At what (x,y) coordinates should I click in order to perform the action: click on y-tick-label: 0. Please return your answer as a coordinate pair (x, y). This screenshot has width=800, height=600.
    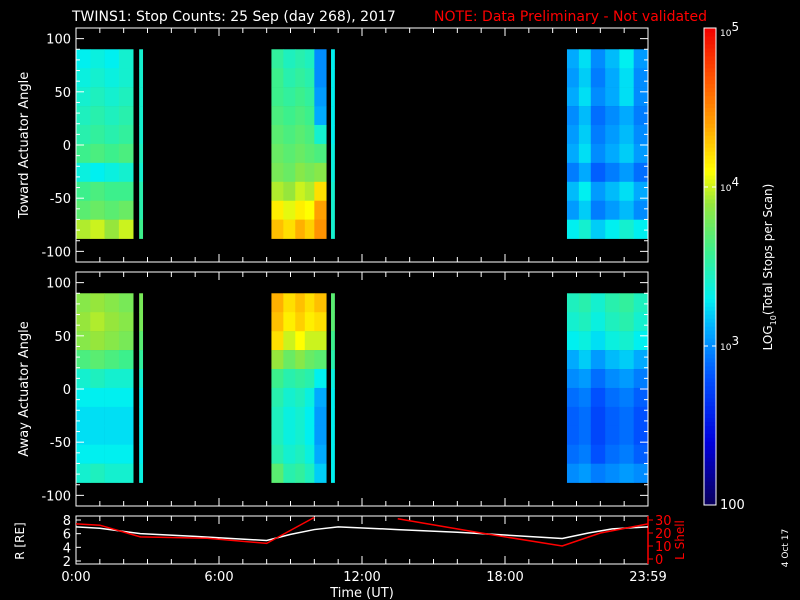
    Looking at the image, I should click on (67, 146).